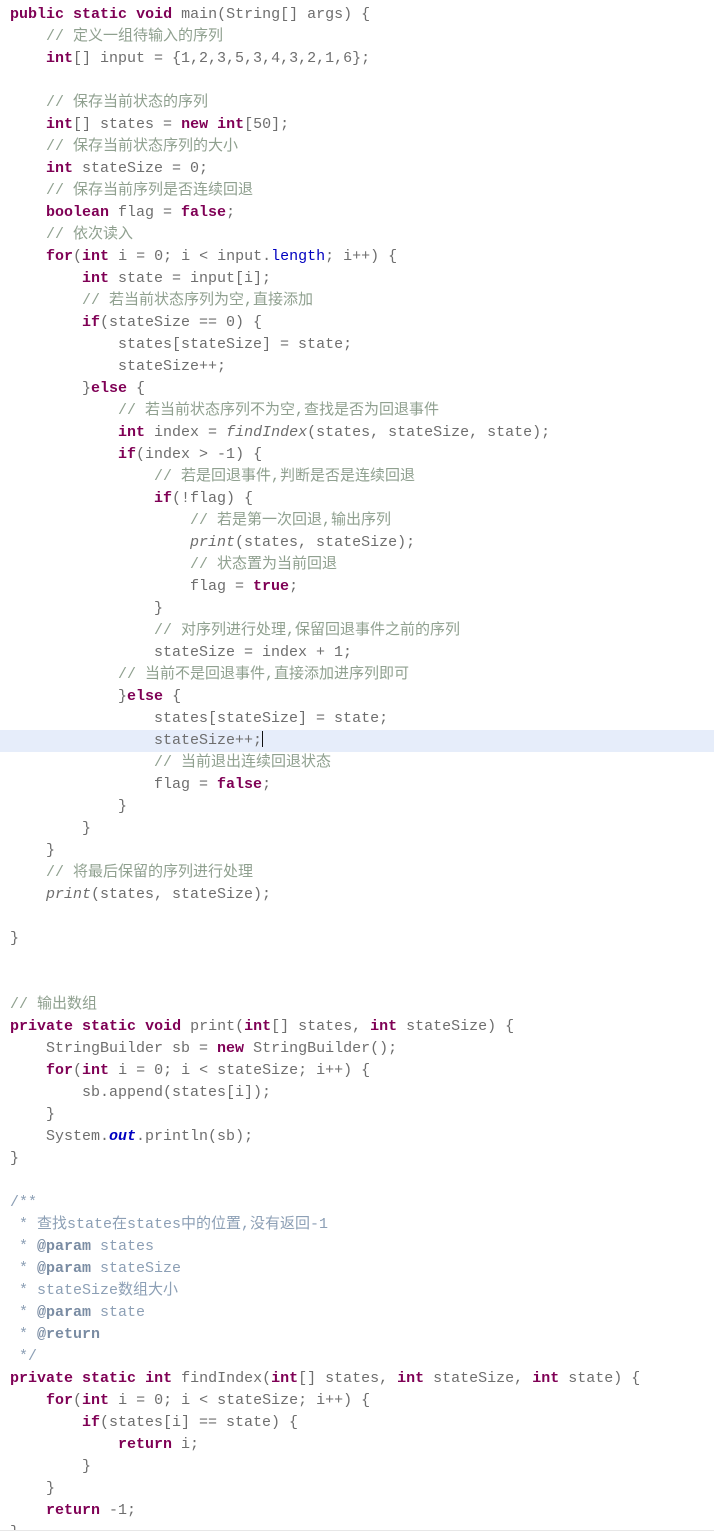 The height and width of the screenshot is (1531, 714). What do you see at coordinates (150, 872) in the screenshot?
I see `code-token-cmt: // 将最后保留的序列进行处理` at bounding box center [150, 872].